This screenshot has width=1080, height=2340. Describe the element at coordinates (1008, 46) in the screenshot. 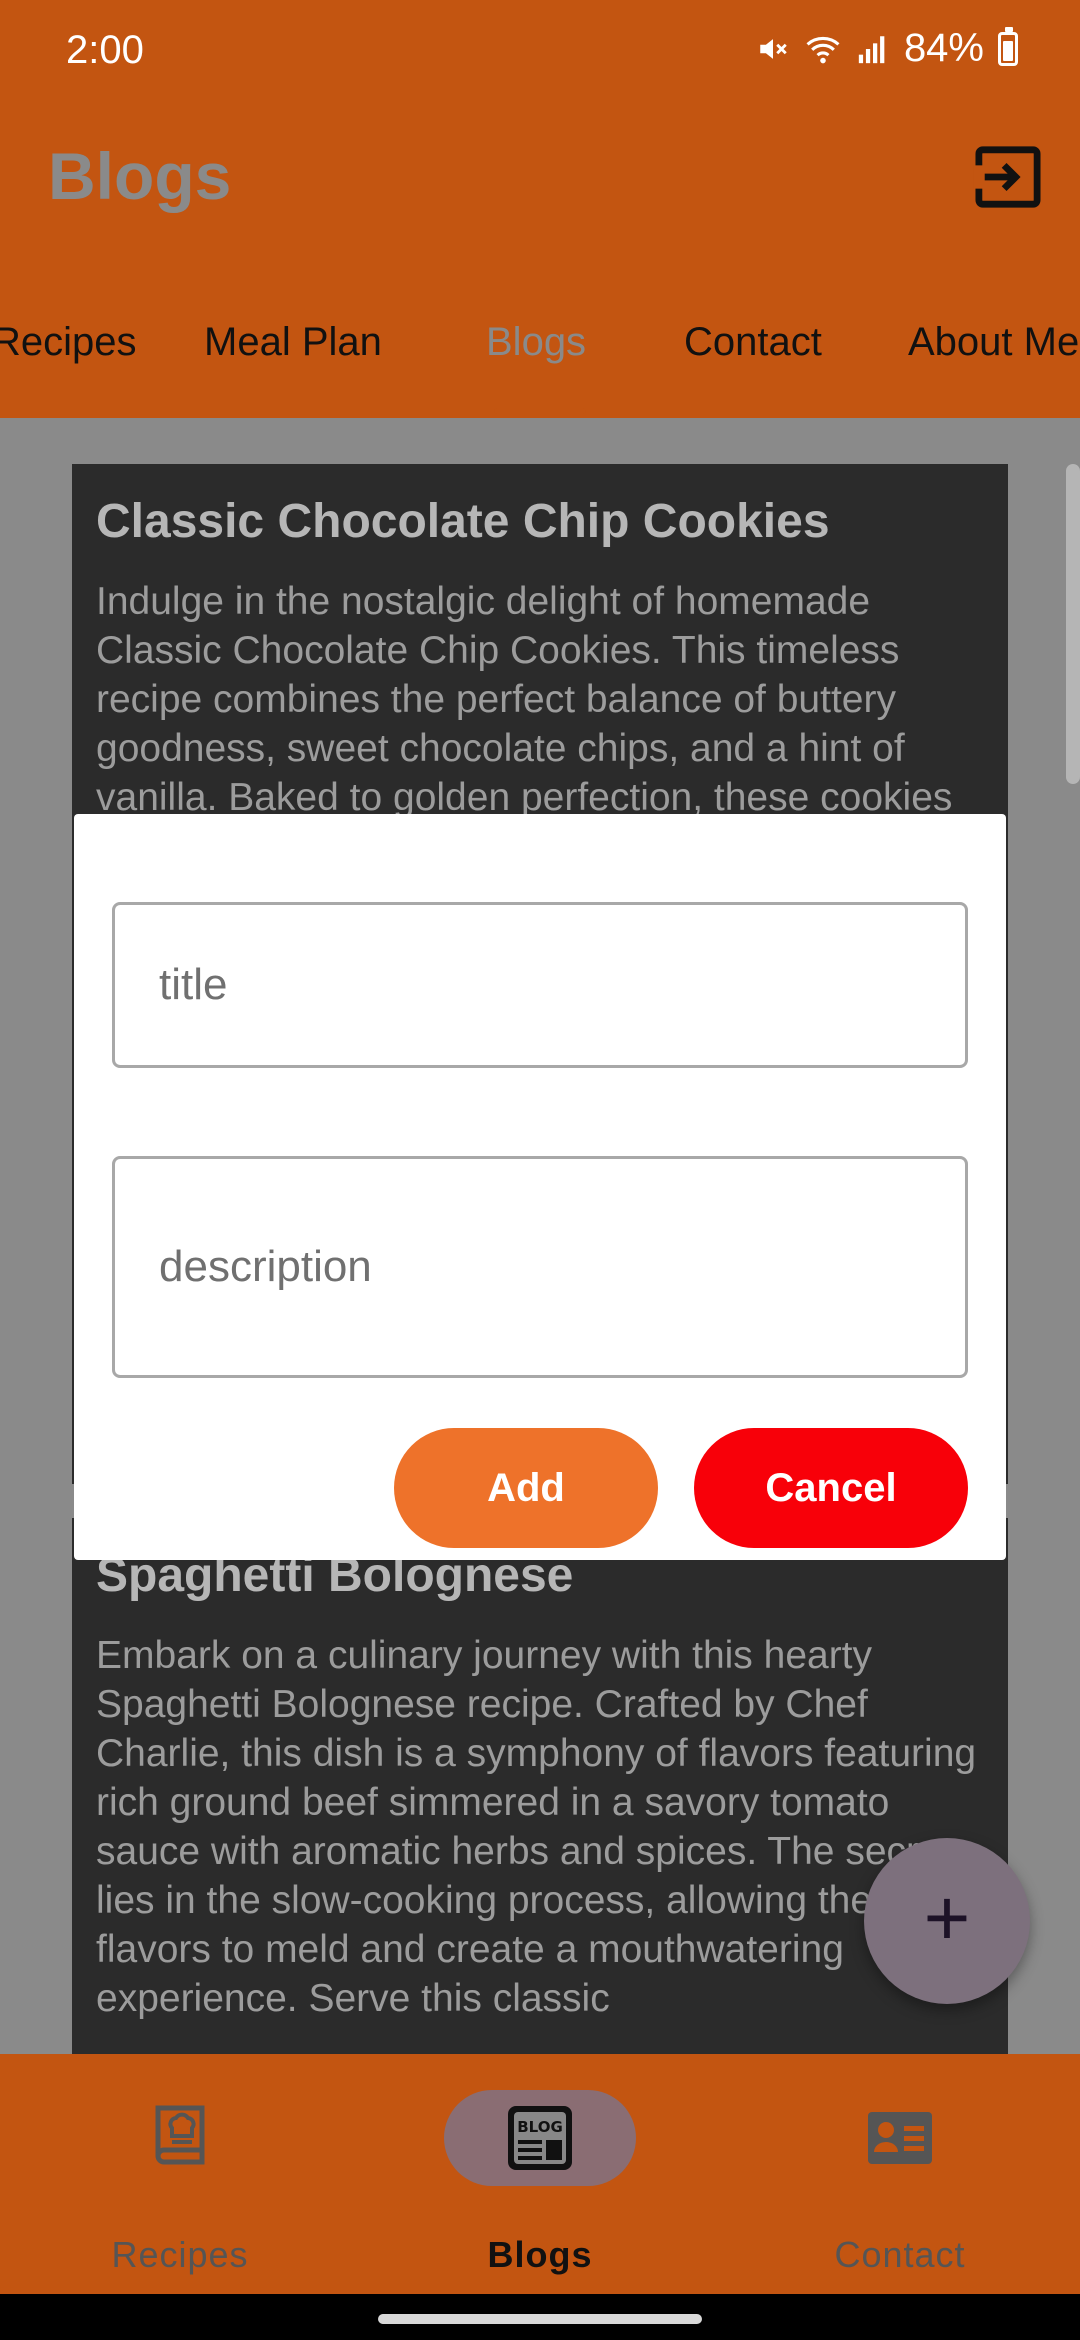

I see `battery-icon` at that location.